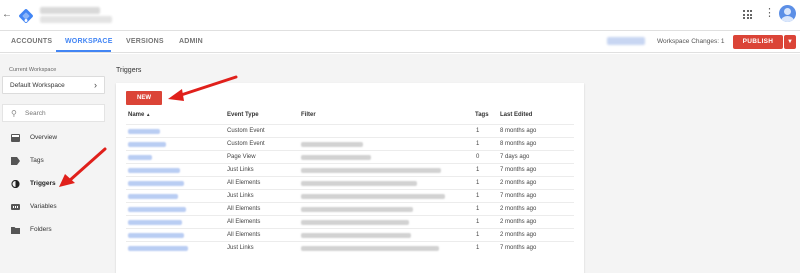  I want to click on search-box: ⚲, so click(53, 113).